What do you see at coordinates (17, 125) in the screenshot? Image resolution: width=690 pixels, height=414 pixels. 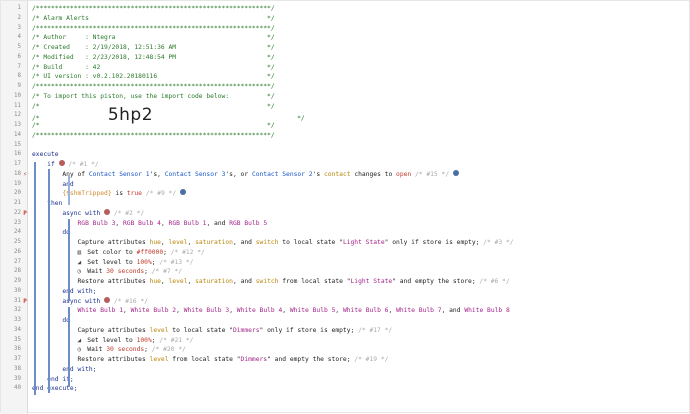 I see `line-number: 13` at bounding box center [17, 125].